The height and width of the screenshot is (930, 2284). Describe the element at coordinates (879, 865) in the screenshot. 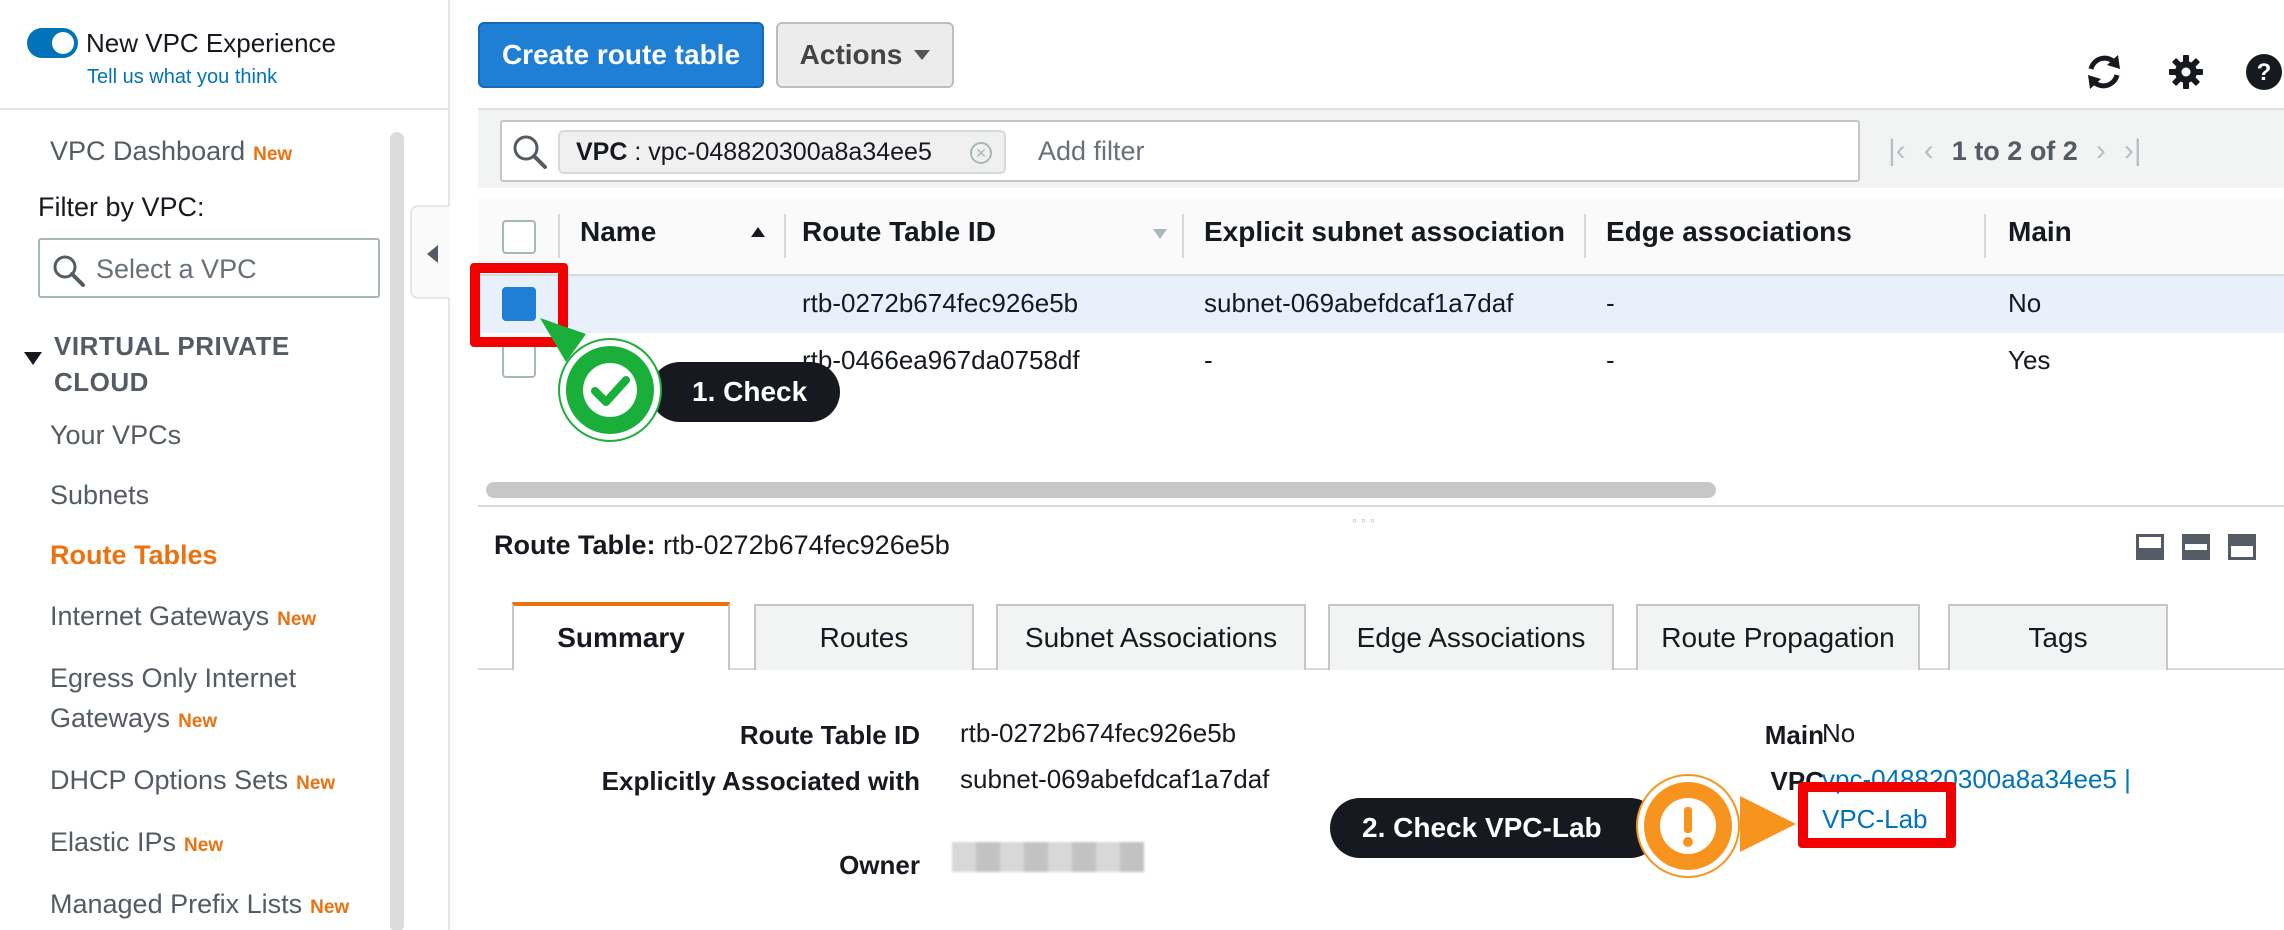

I see `owner-label: Owner` at that location.